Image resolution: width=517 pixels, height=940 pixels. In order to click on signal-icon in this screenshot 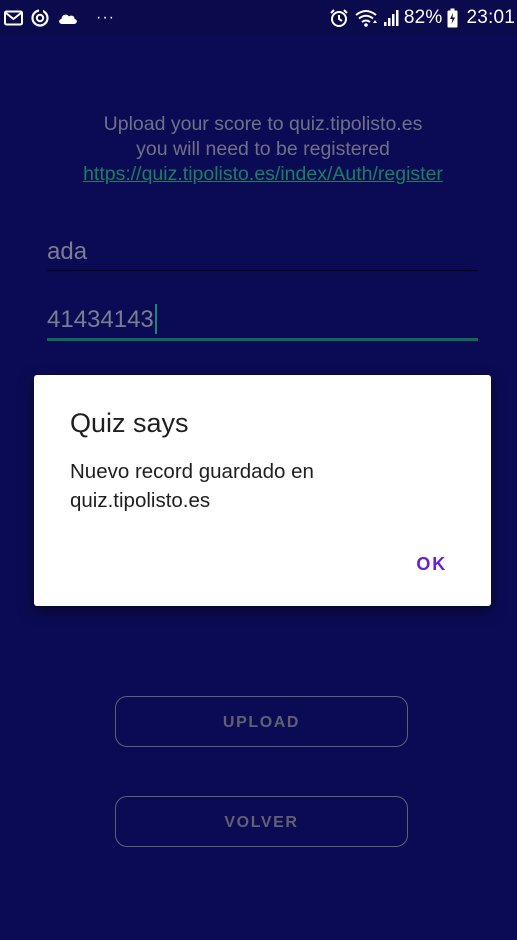, I will do `click(391, 18)`.